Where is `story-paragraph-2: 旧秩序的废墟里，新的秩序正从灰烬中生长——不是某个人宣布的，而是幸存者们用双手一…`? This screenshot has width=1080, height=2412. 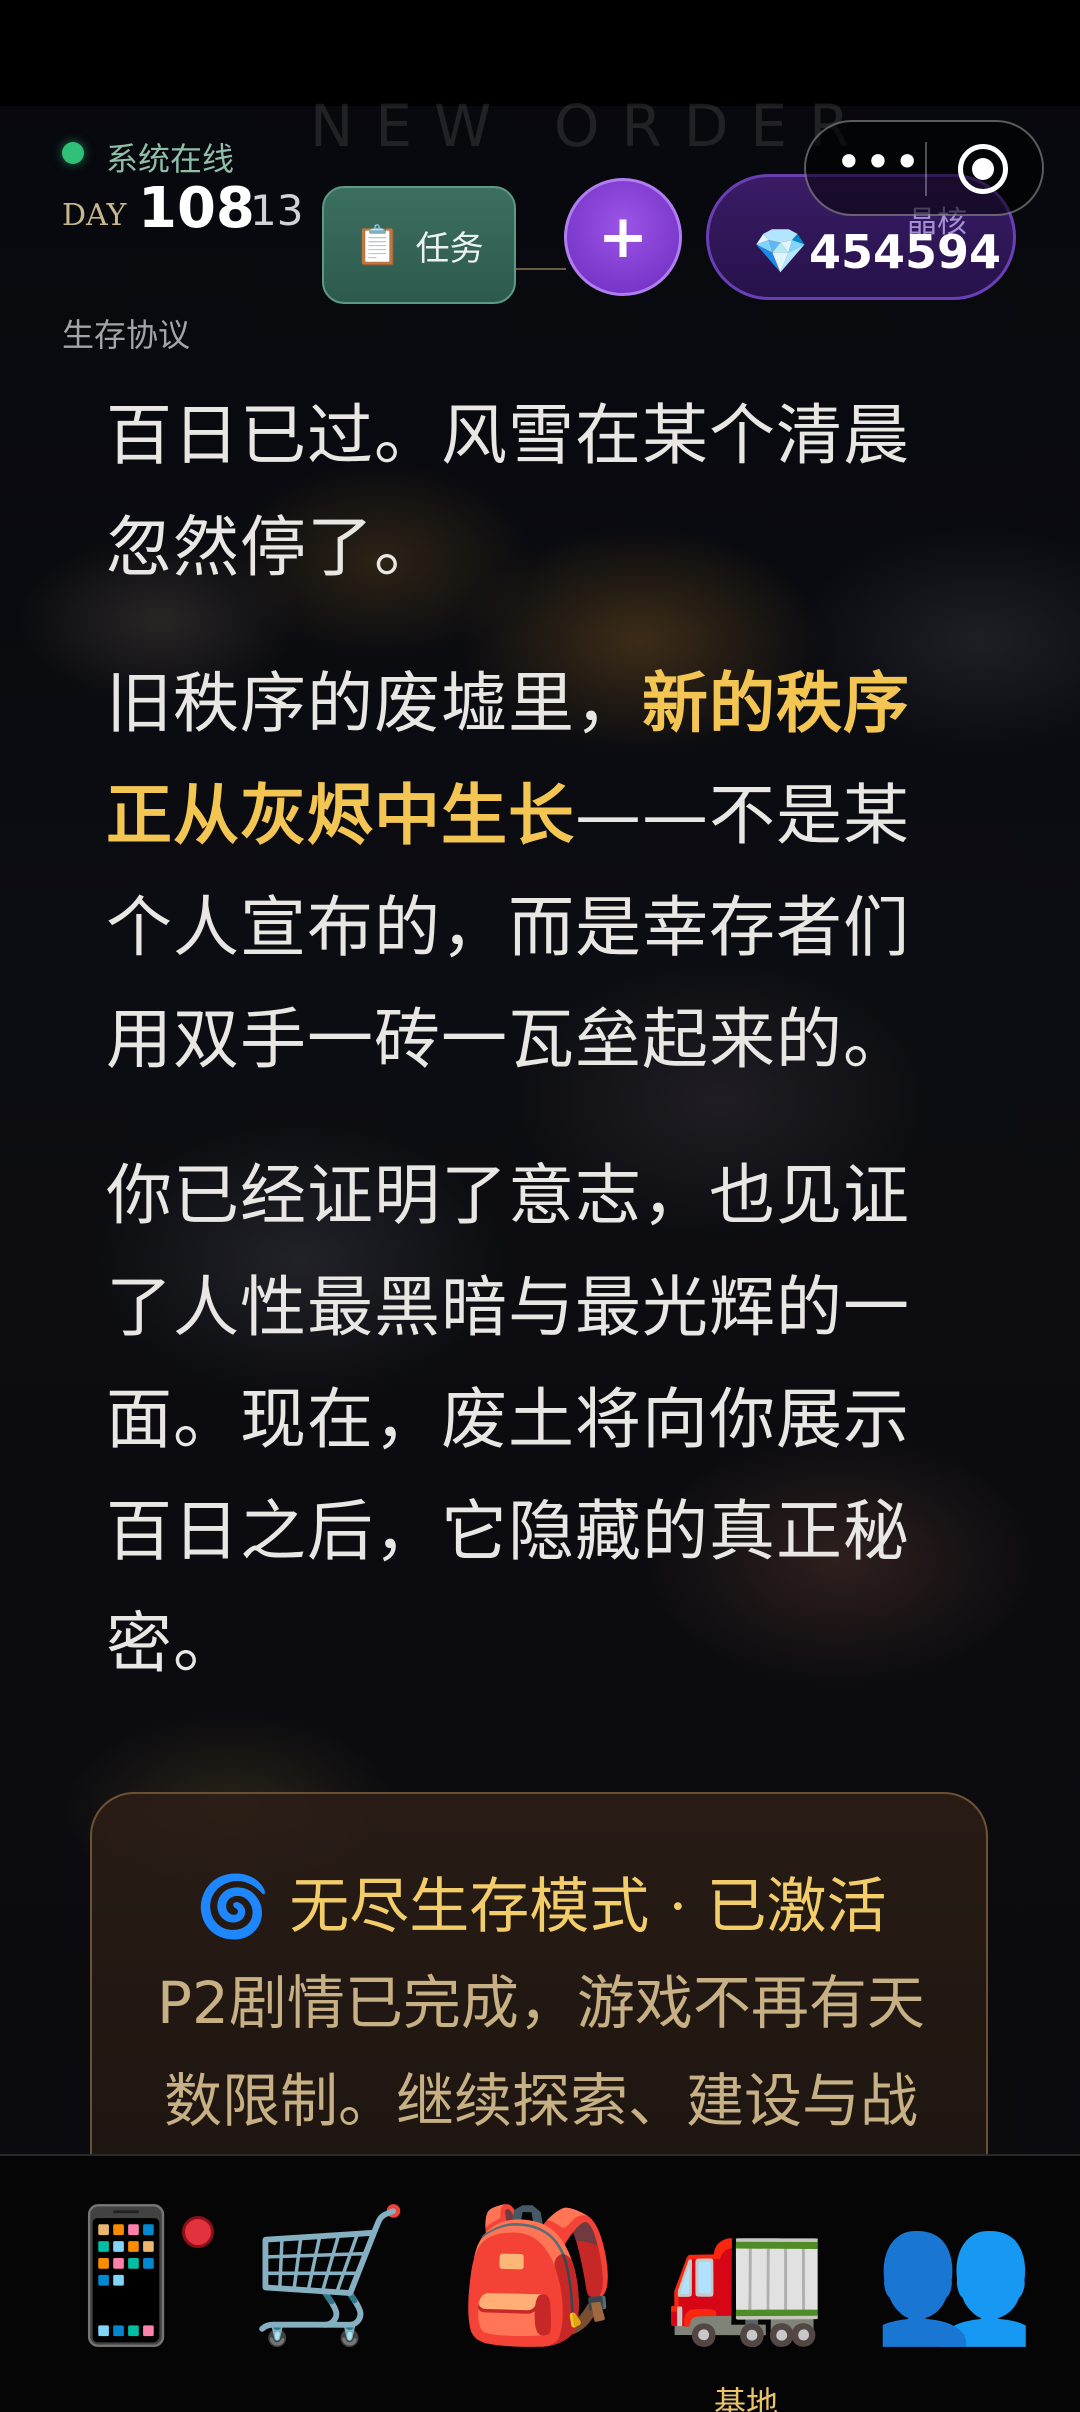
story-paragraph-2: 旧秩序的废墟里，新的秩序正从灰烬中生长——不是某个人宣布的，而是幸存者们用双手一… is located at coordinates (541, 872).